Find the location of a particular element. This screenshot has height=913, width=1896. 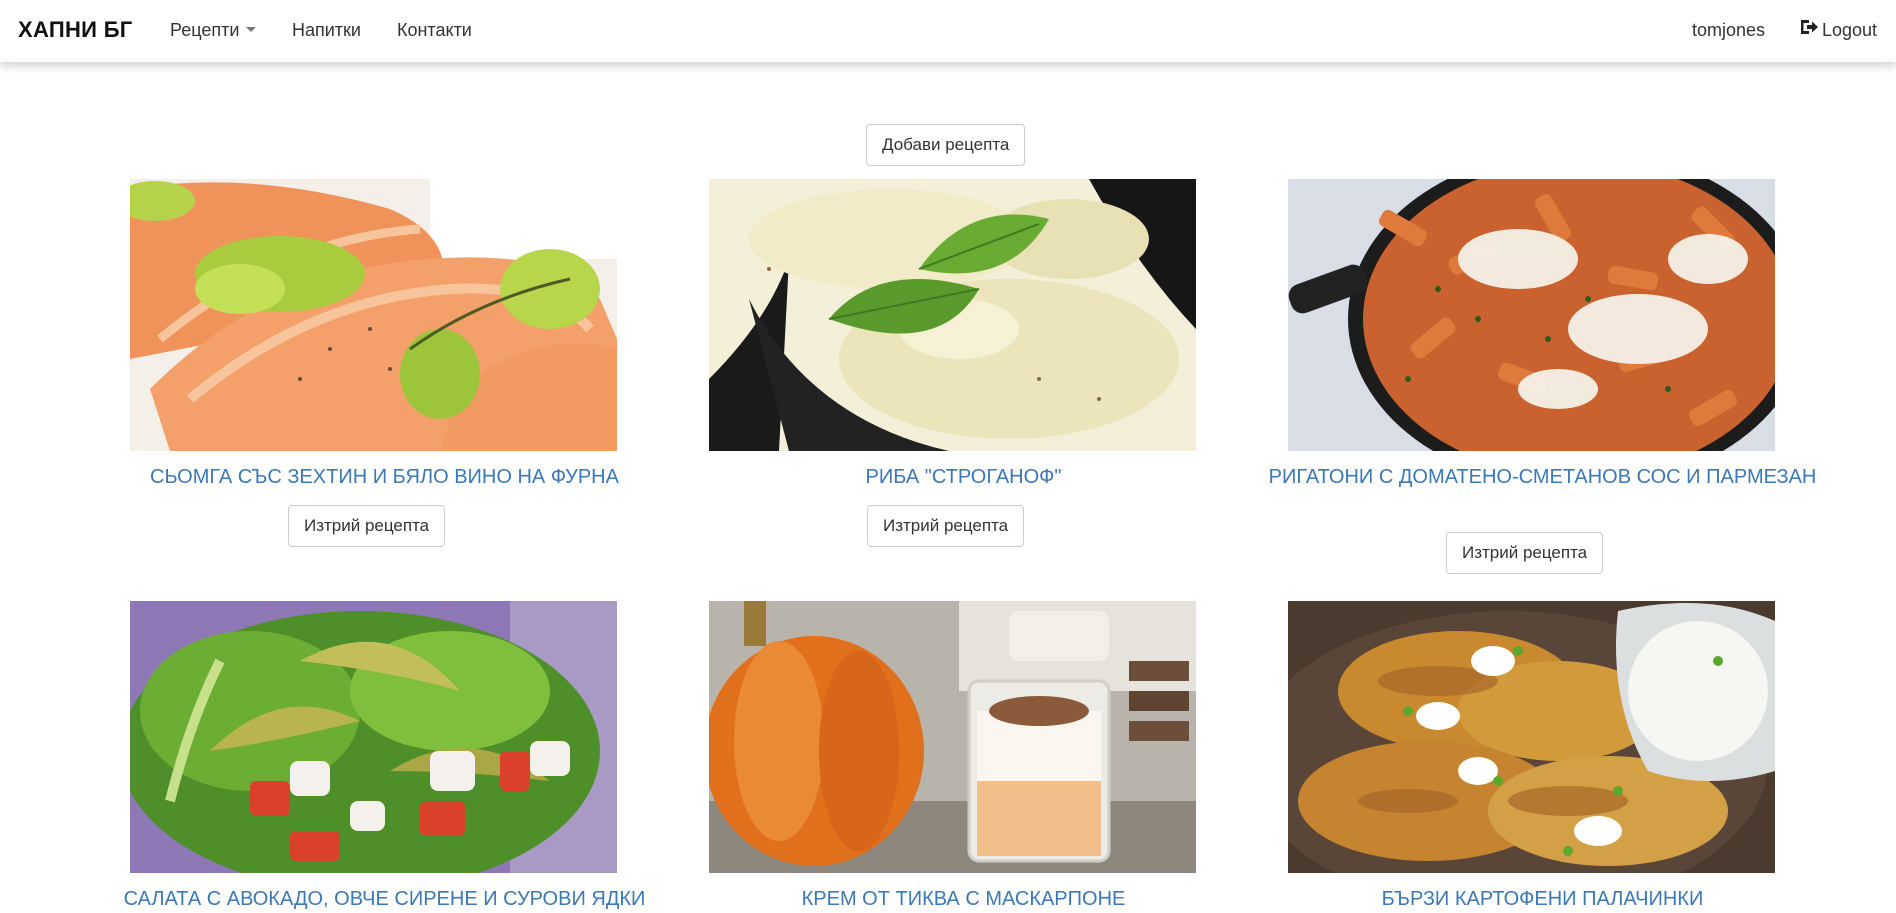

nav-item-recipes-label: Рецепти is located at coordinates (205, 30).